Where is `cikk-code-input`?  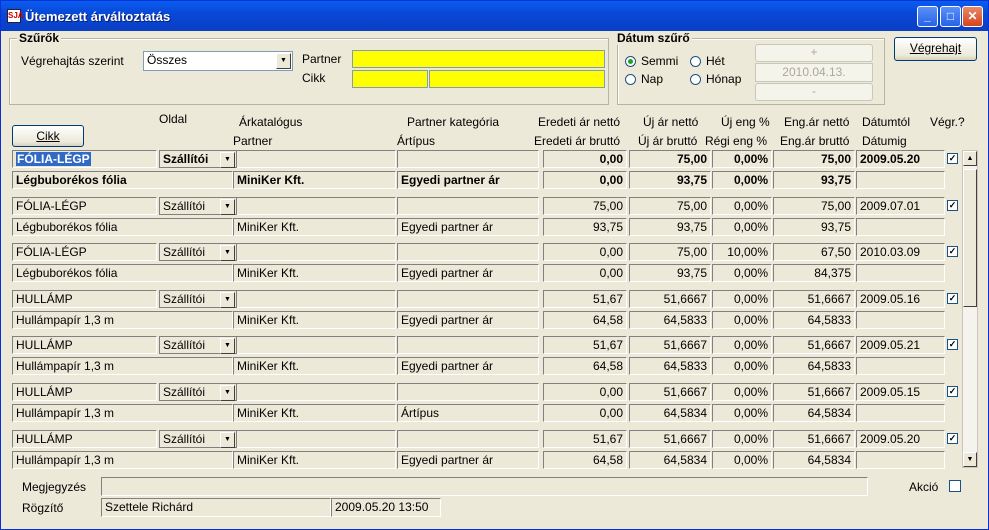 cikk-code-input is located at coordinates (390, 79).